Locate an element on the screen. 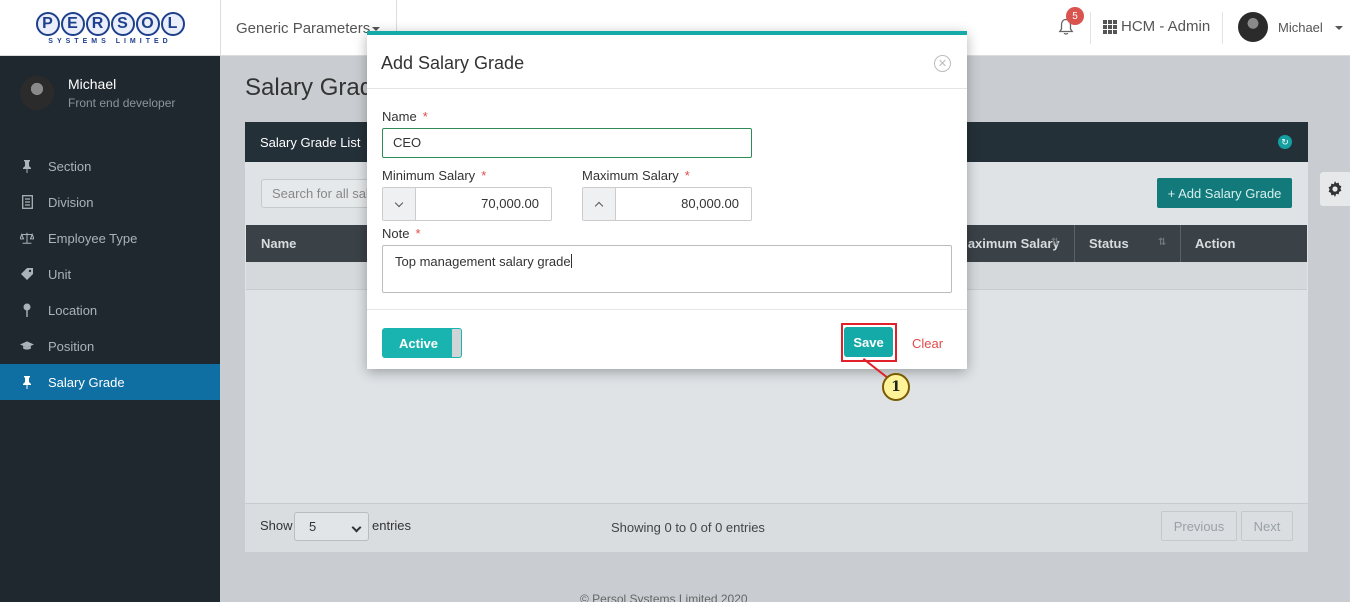 This screenshot has width=1350, height=602. logo-letters: P E R S O L is located at coordinates (110, 23).